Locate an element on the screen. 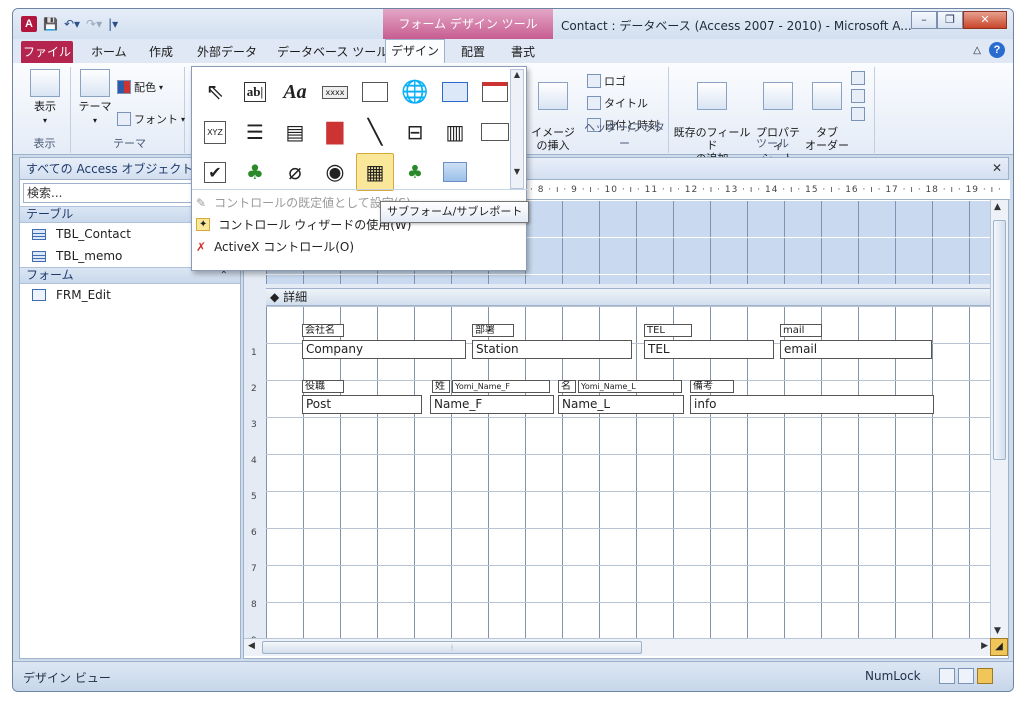 The image size is (1024, 707). scroll-up-icon: ▲ is located at coordinates (997, 207).